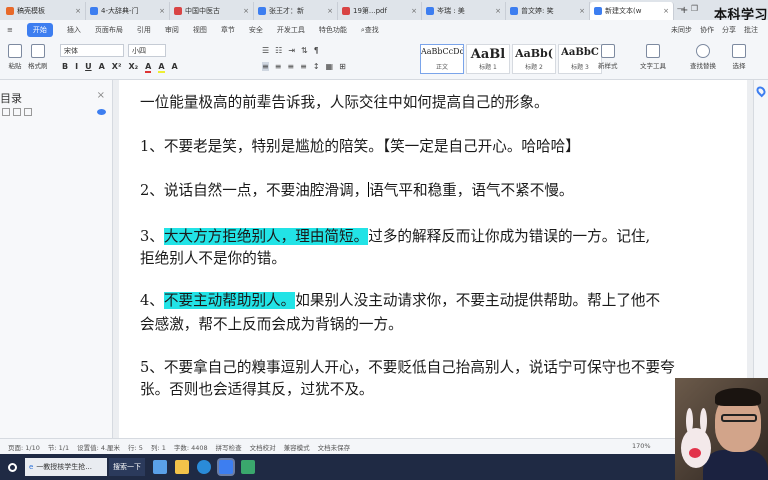  Describe the element at coordinates (316, 50) in the screenshot. I see `show-marks-icon: ¶` at that location.